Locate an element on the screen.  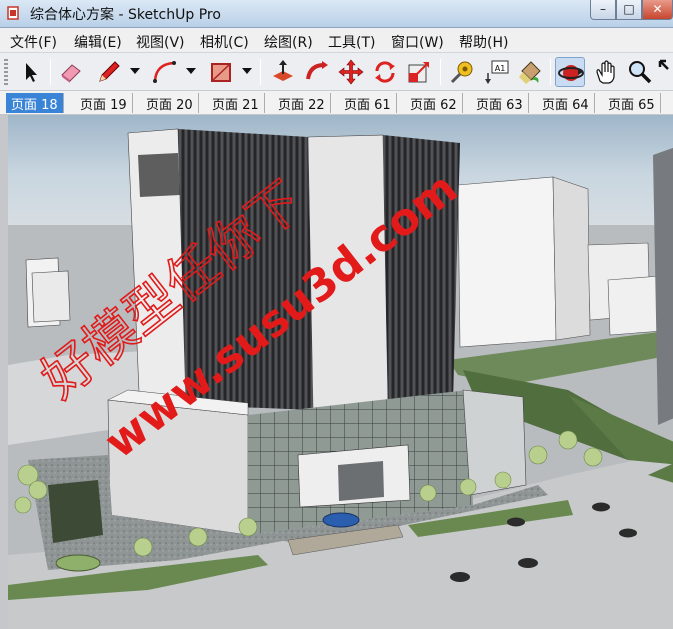
title-bar: 综合体心方案 - SketchUp Pro – □ ✕ is located at coordinates (336, 14).